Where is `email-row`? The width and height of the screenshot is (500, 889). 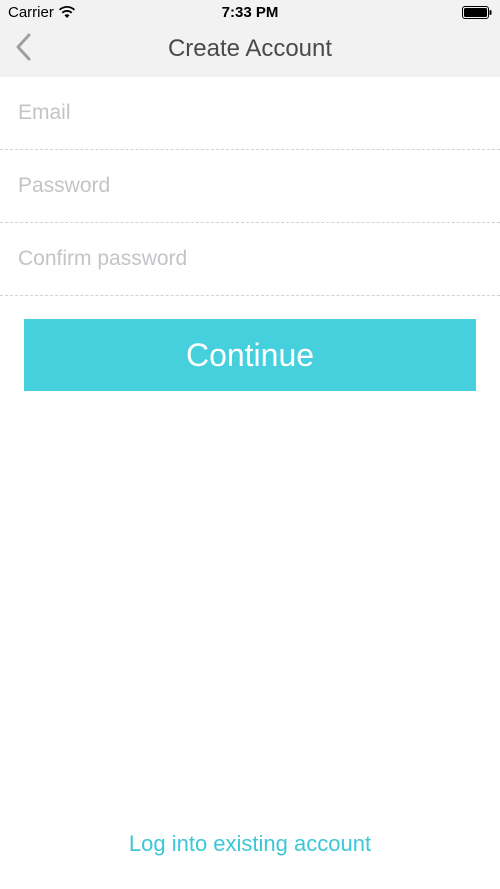 email-row is located at coordinates (250, 113).